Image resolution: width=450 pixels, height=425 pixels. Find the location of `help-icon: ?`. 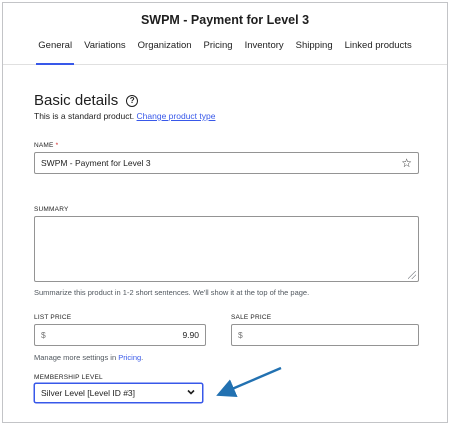

help-icon: ? is located at coordinates (132, 100).